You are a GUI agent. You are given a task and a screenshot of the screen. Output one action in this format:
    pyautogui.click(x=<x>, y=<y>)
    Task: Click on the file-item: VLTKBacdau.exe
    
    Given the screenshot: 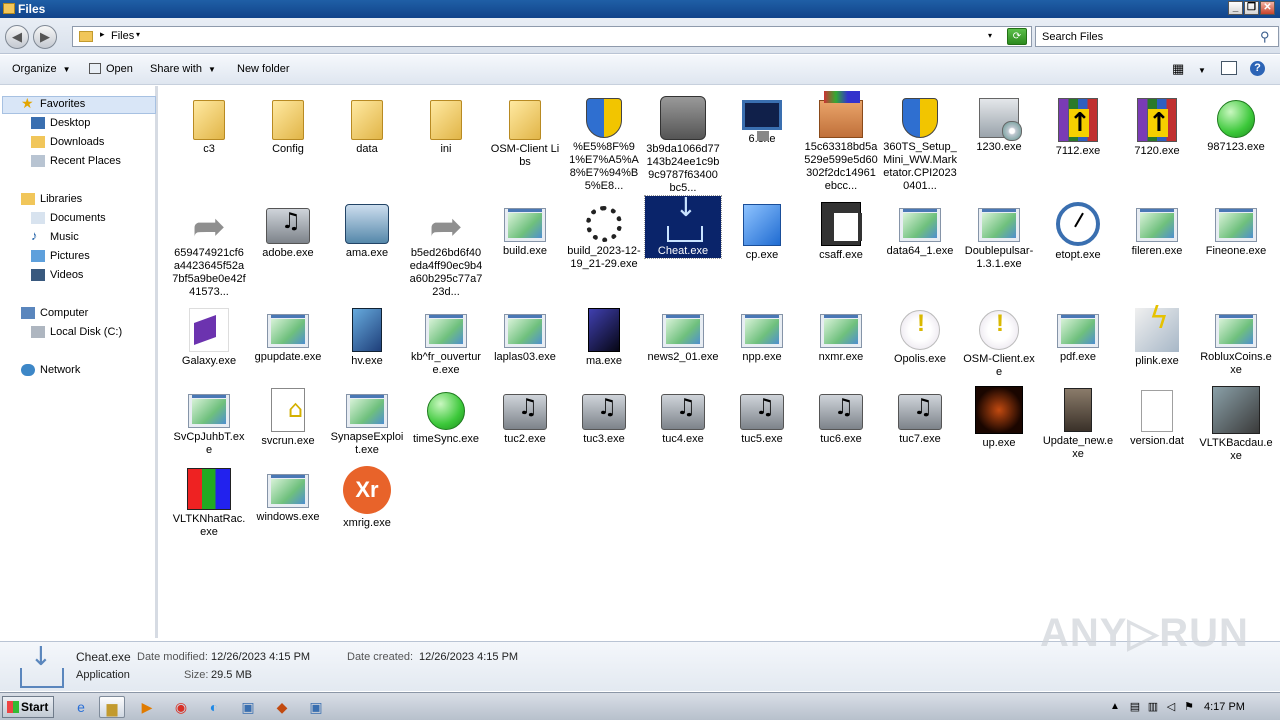 What is the action you would take?
    pyautogui.click(x=1236, y=422)
    